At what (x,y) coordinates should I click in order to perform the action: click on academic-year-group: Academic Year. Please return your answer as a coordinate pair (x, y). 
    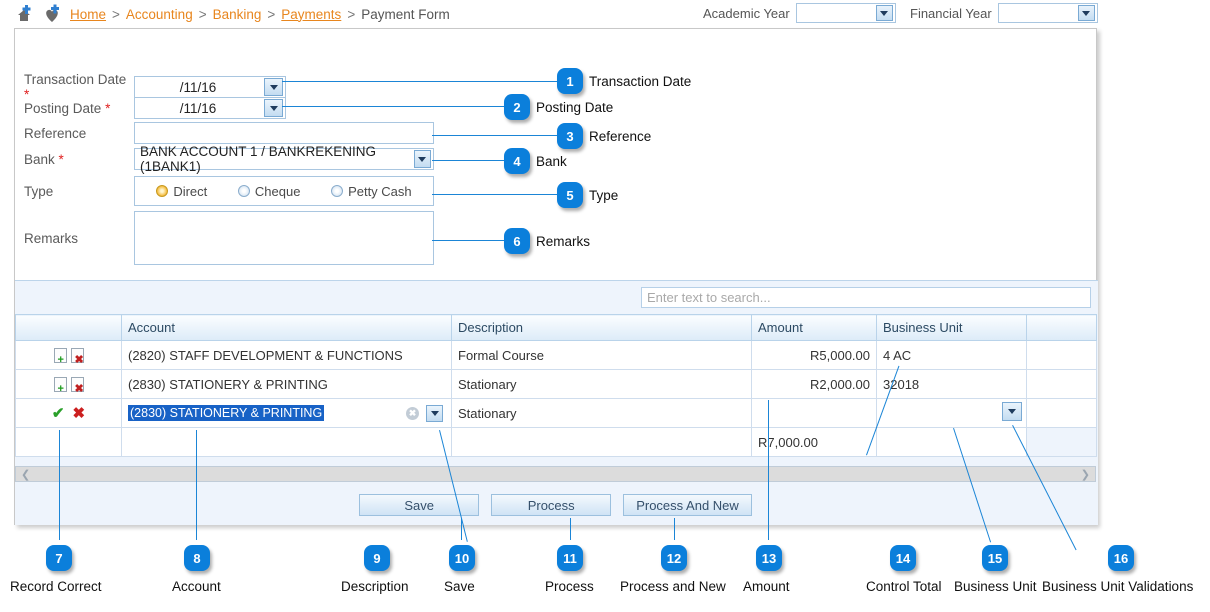
    Looking at the image, I should click on (799, 13).